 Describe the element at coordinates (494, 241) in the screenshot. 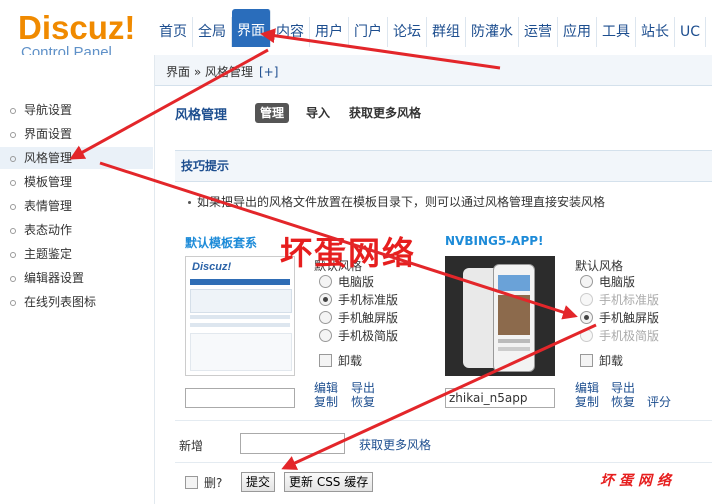

I see `template-name-nvbing: NVBING5-APP!` at that location.